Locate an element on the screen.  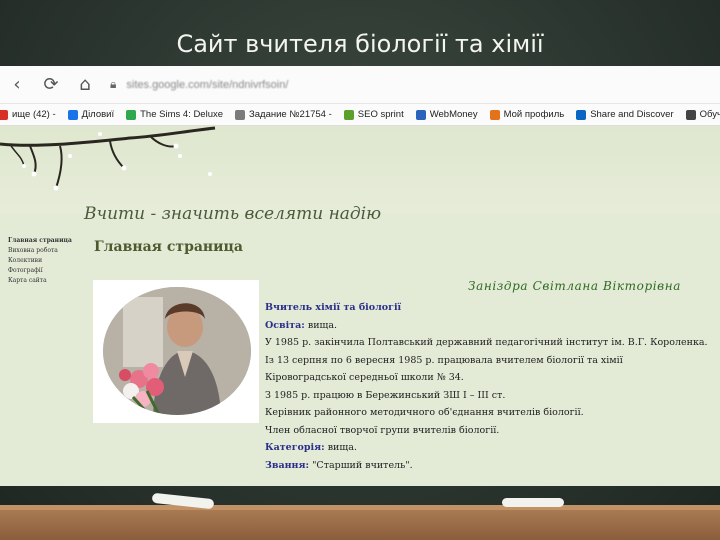
webmoney-icon is located at coordinates (420, 114).